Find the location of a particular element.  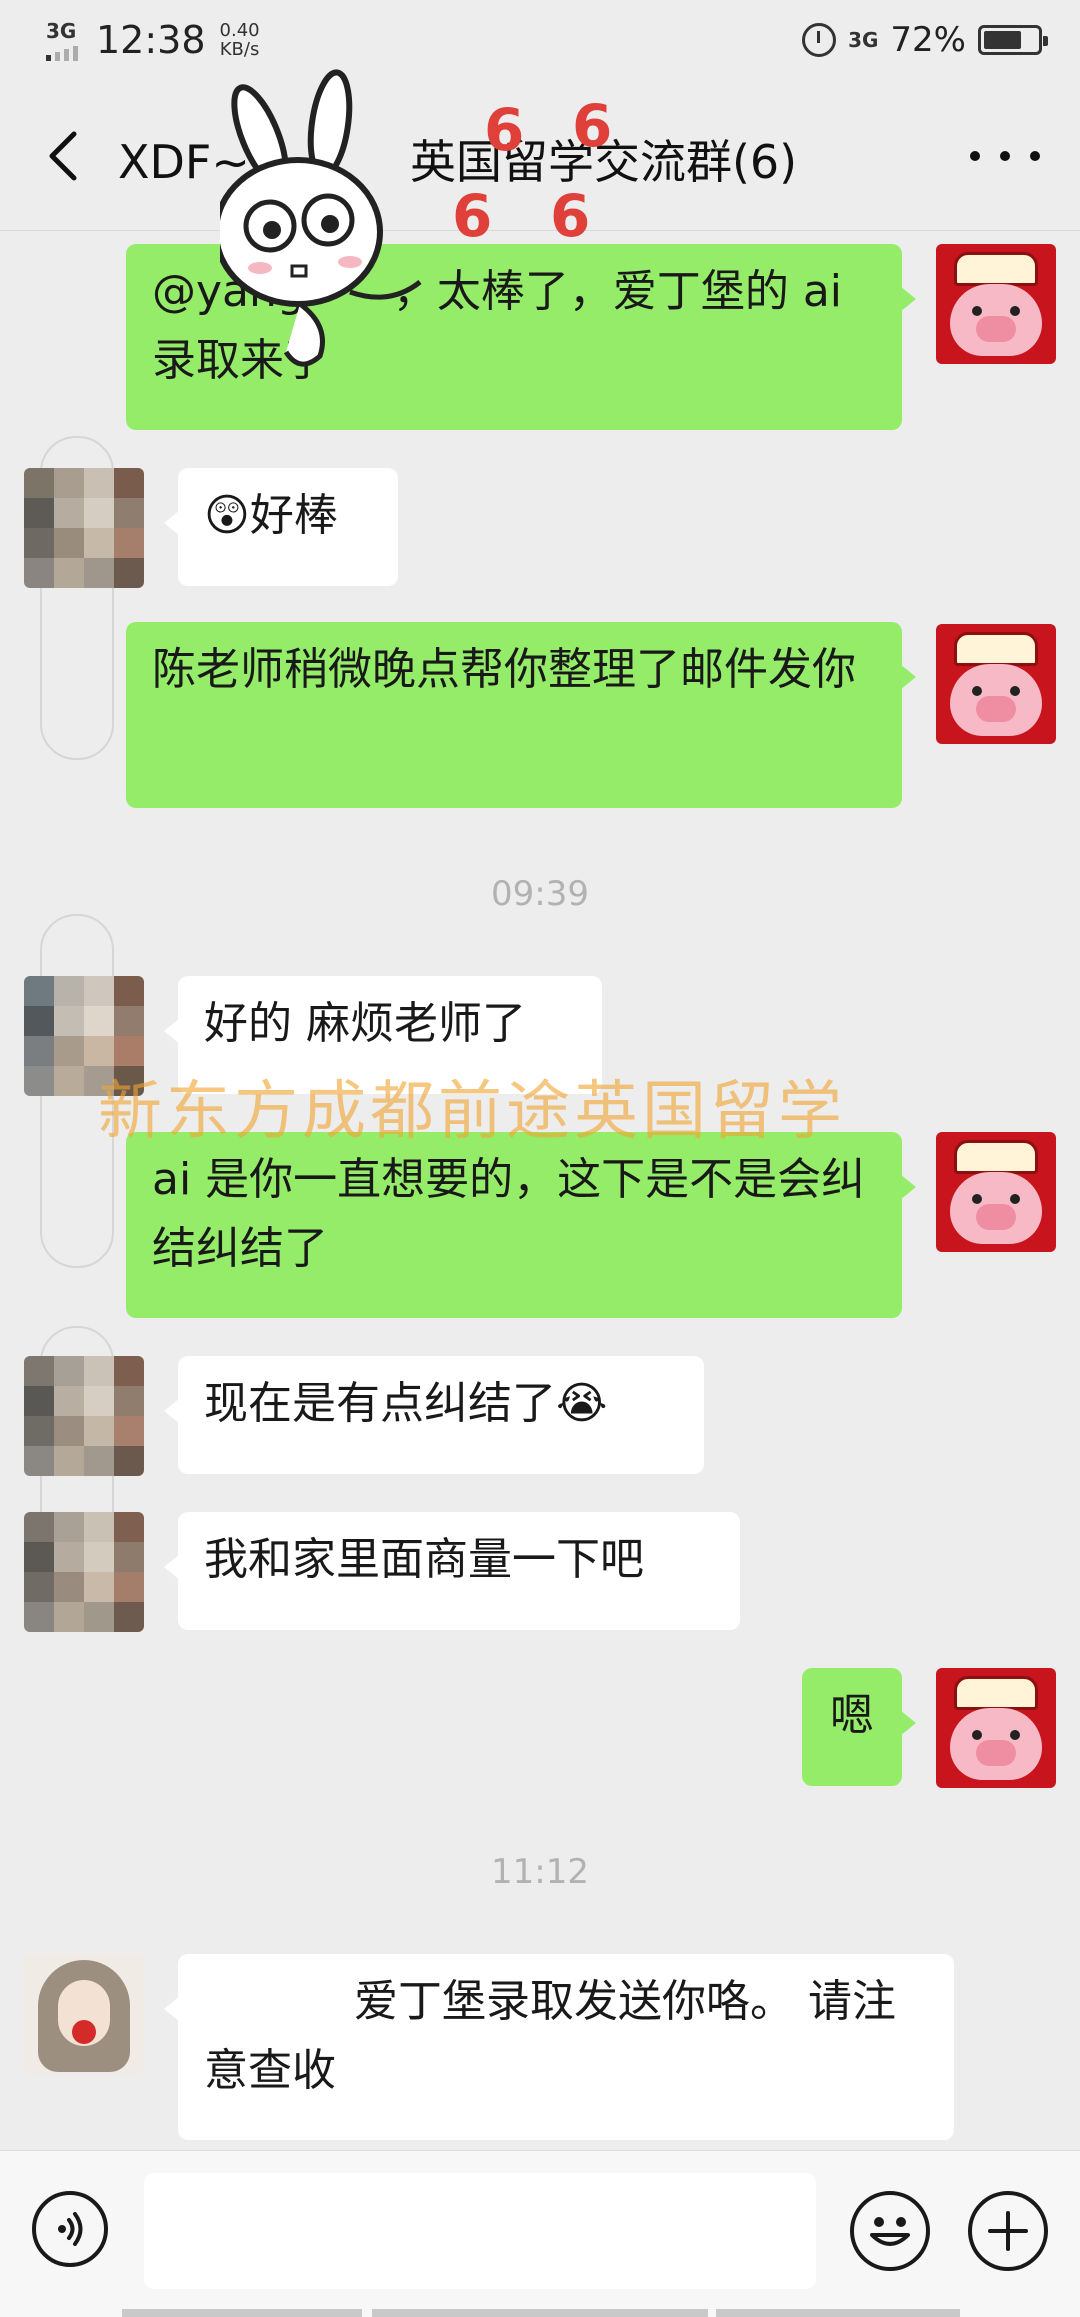

voice-input-button is located at coordinates (70, 2229).